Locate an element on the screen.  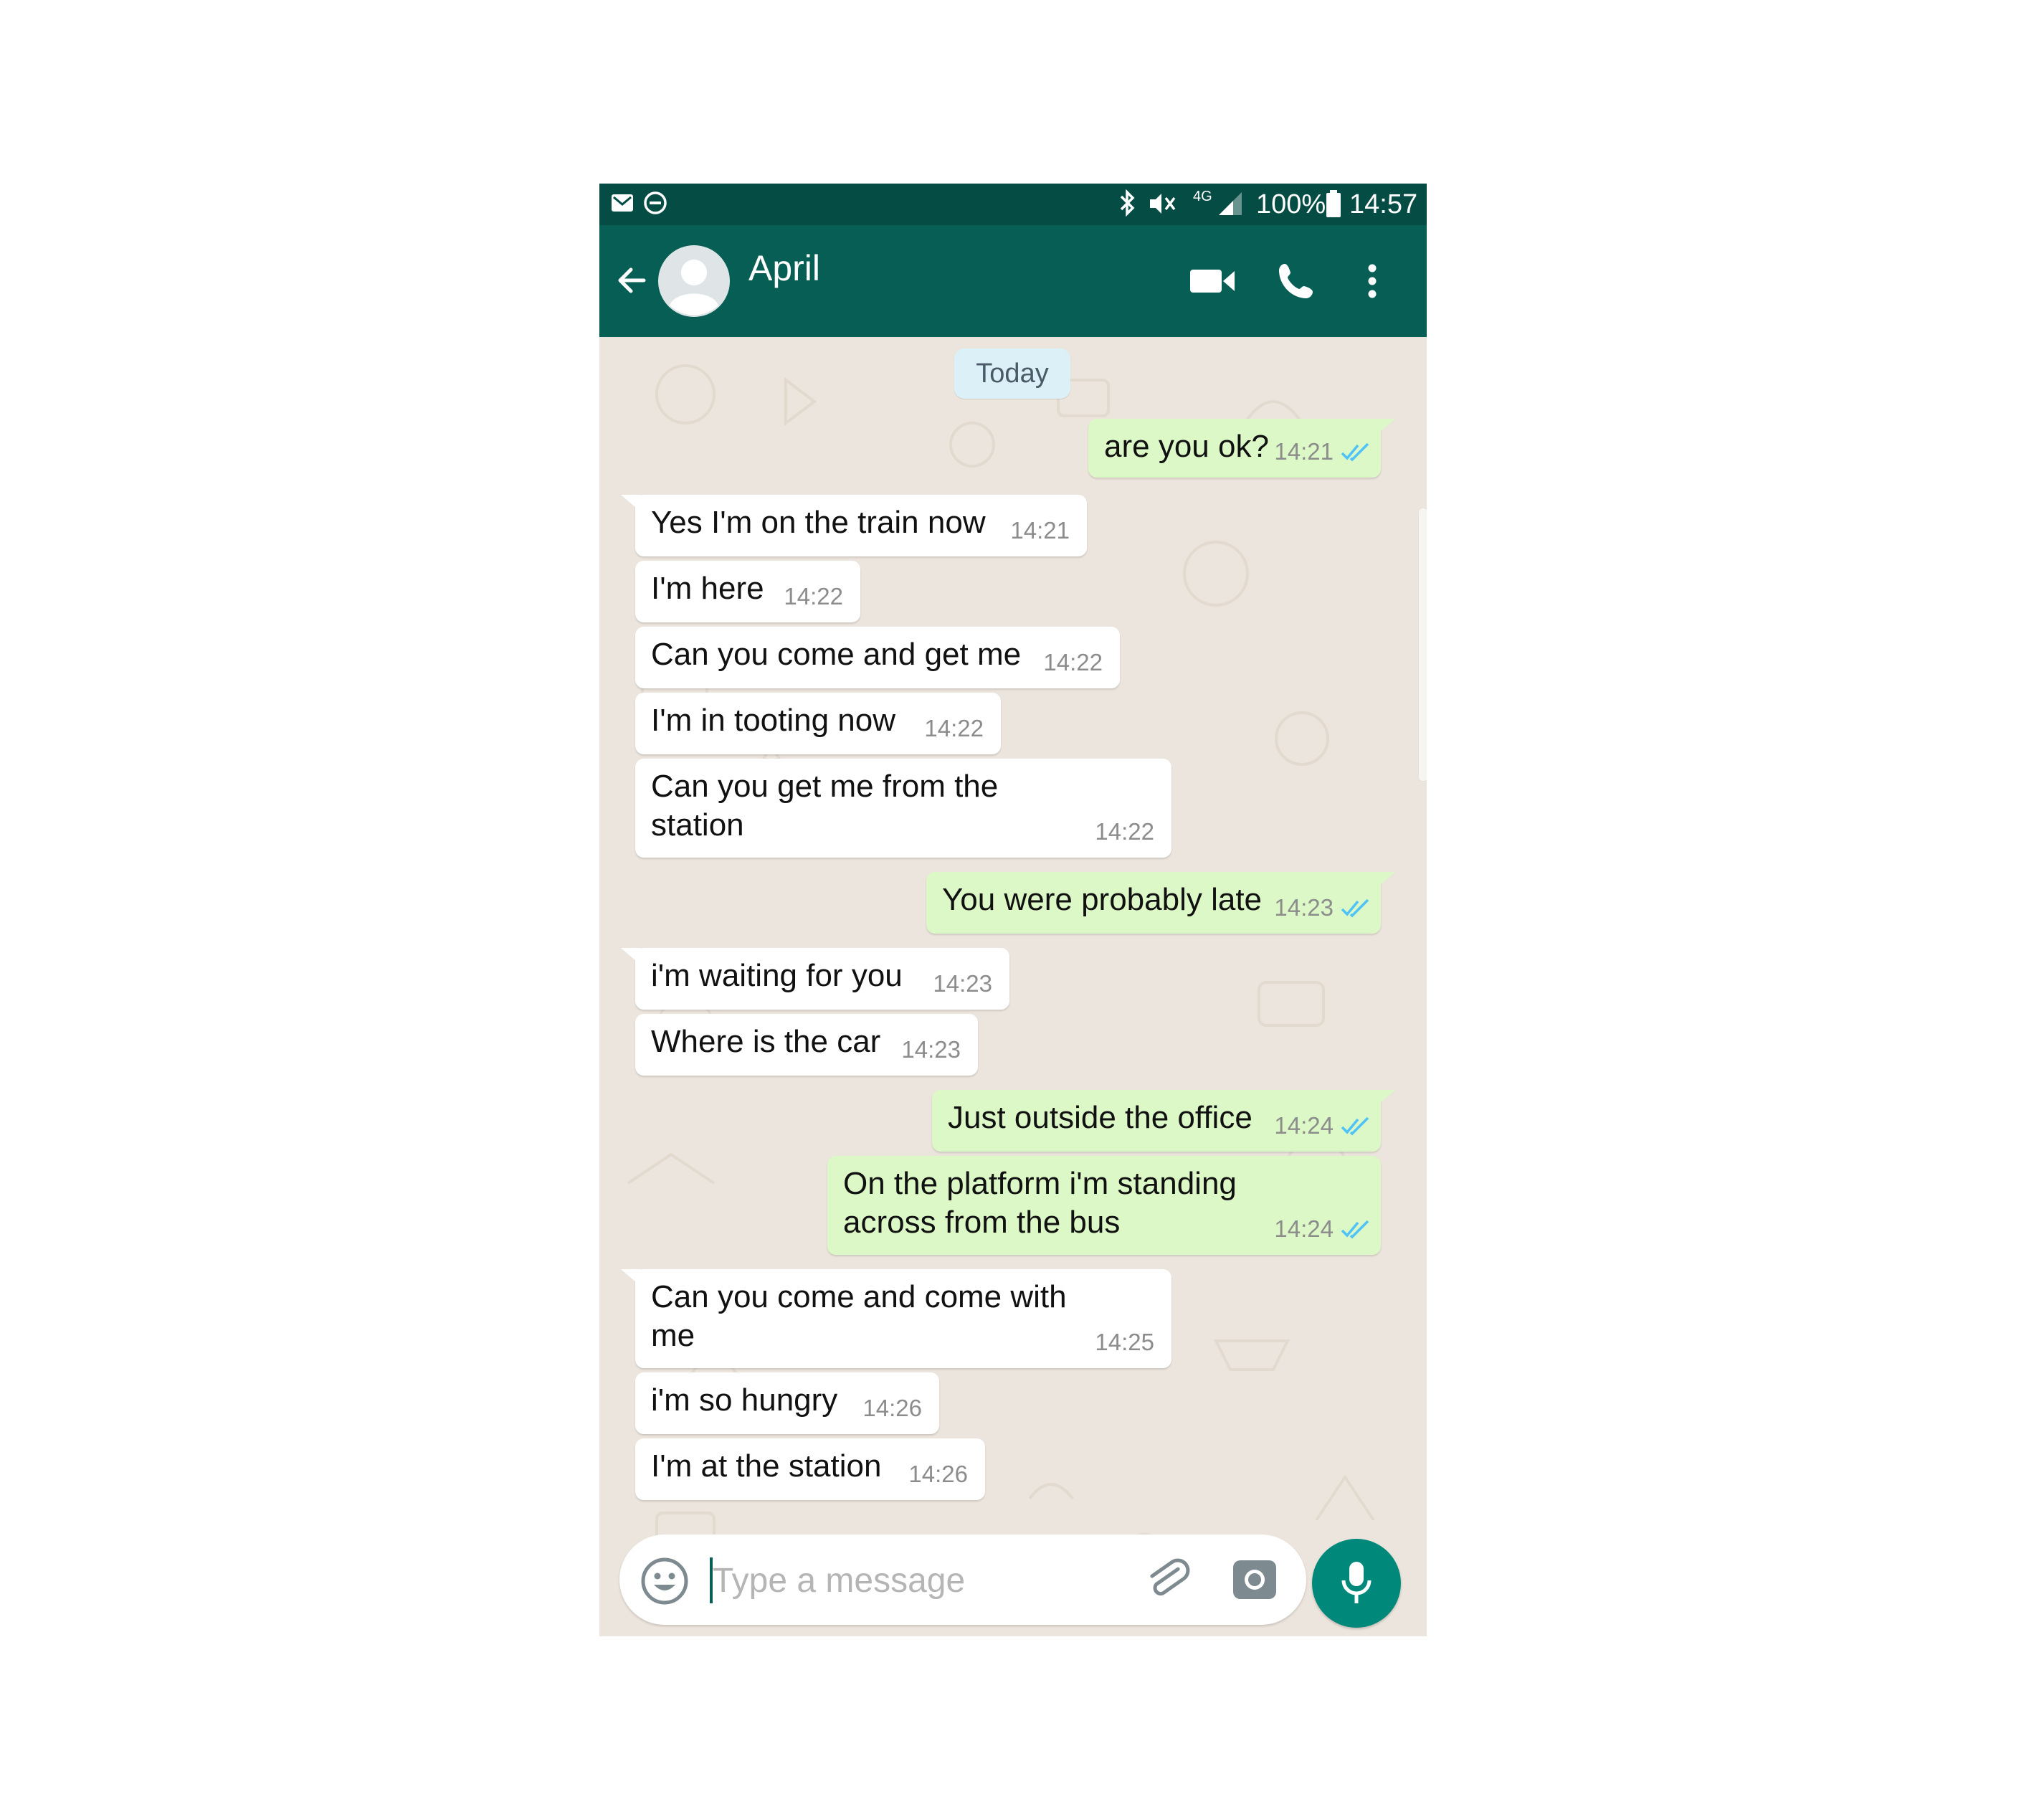
message-outgoing: You were probably late 14:23 is located at coordinates (1161, 903).